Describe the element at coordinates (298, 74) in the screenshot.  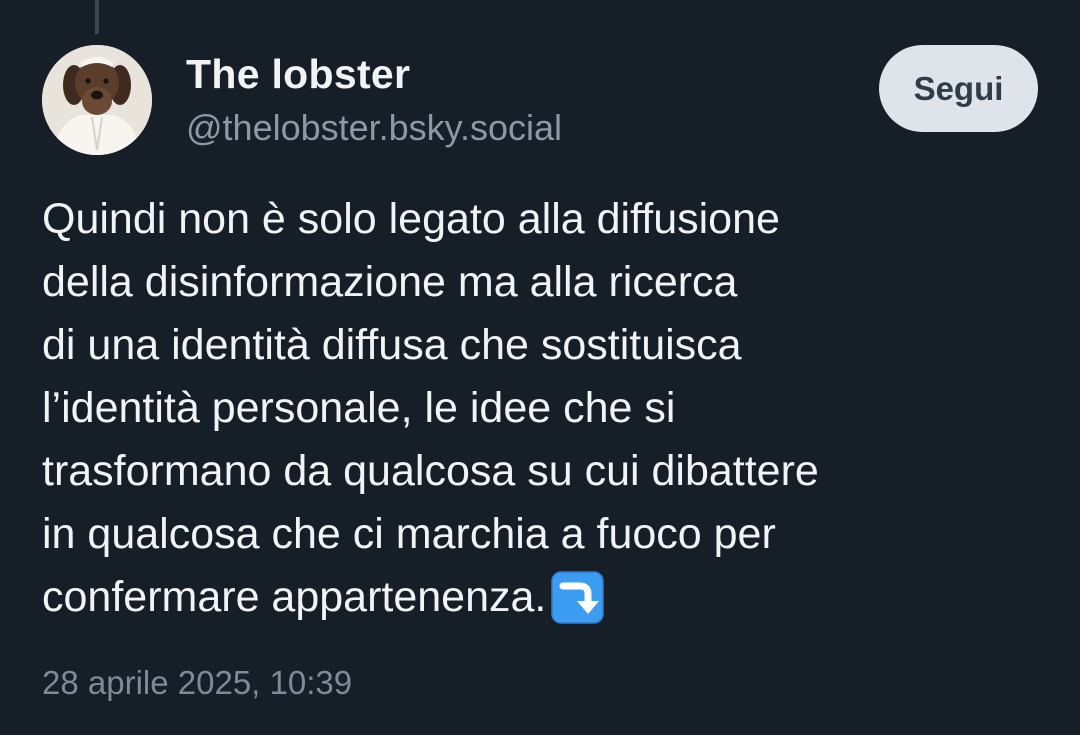
I see `author-display-name: The lobster` at that location.